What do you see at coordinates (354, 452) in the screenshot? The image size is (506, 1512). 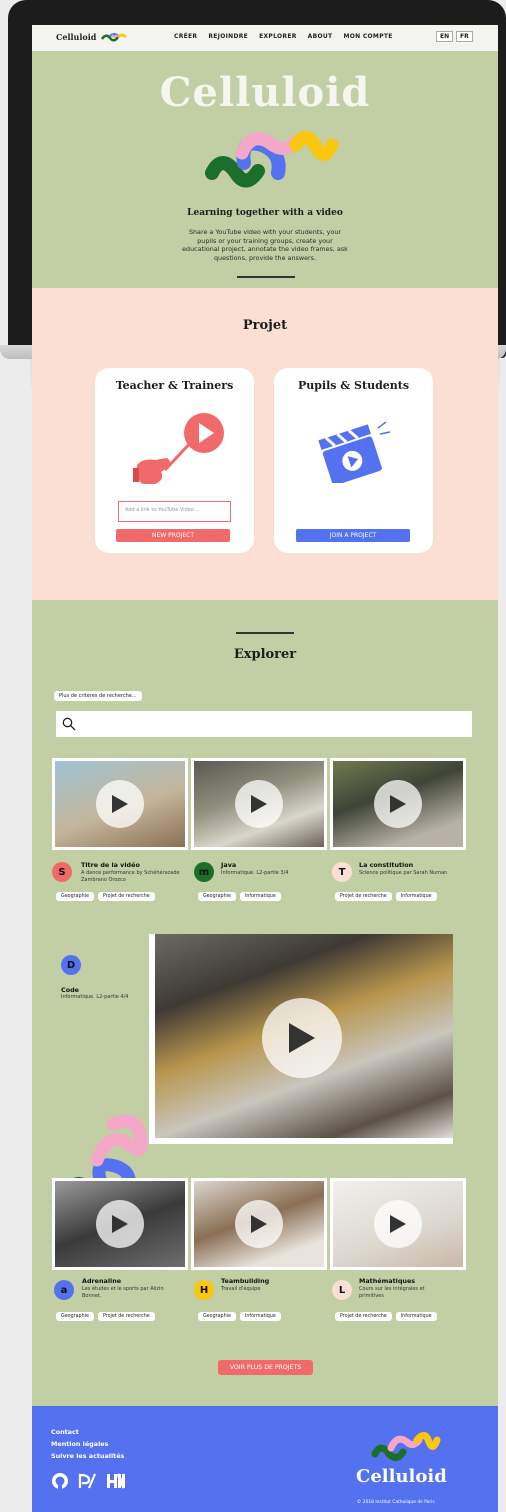 I see `clapperboard-icon` at bounding box center [354, 452].